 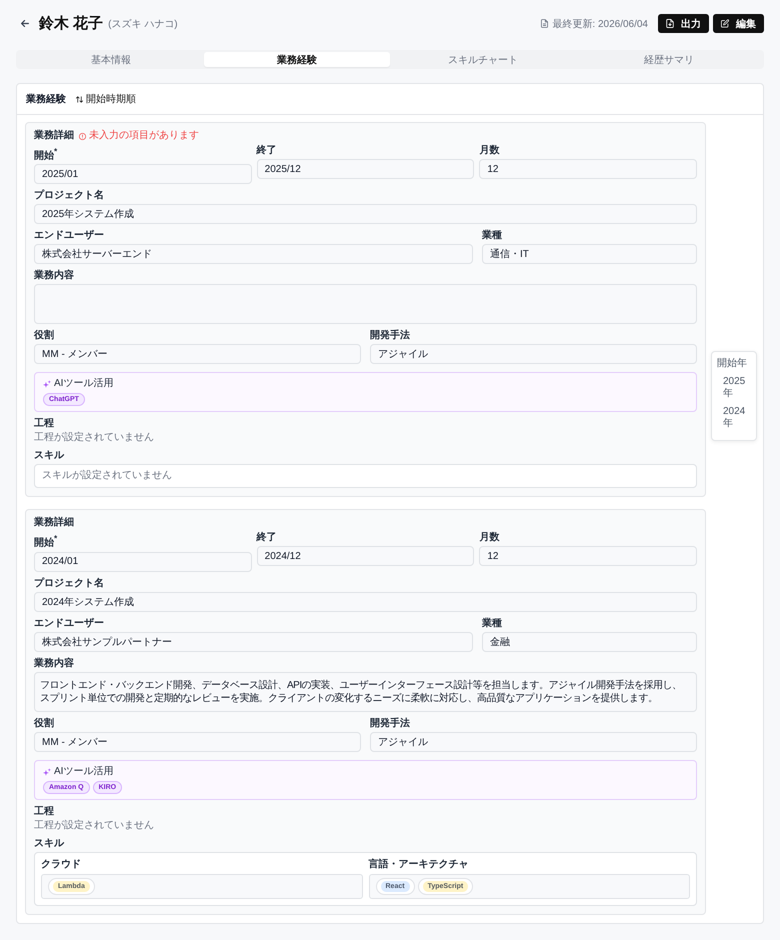 What do you see at coordinates (365, 602) in the screenshot?
I see `project-name-field: 2024年システム作成` at bounding box center [365, 602].